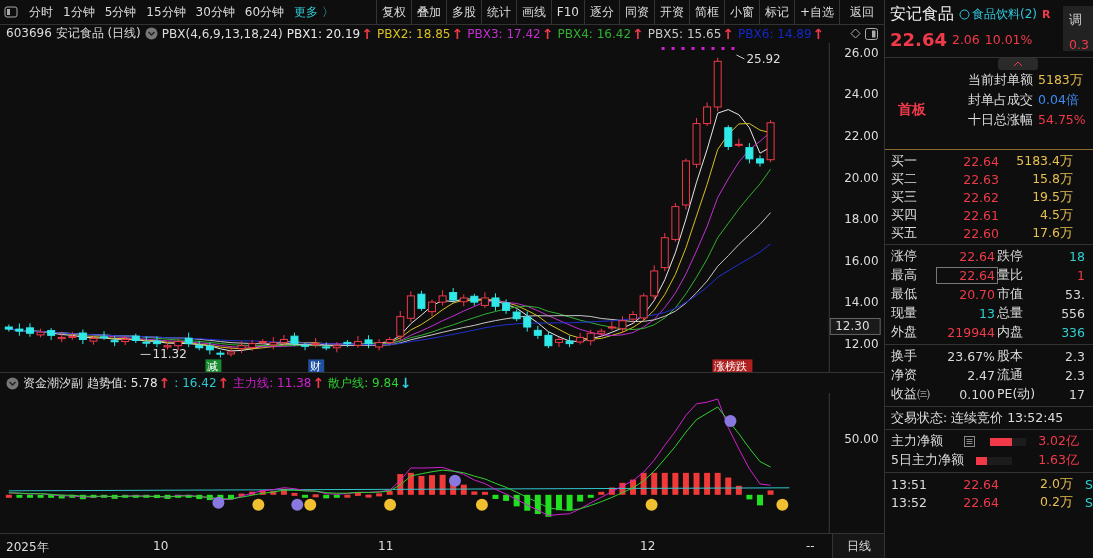 The height and width of the screenshot is (558, 1093). What do you see at coordinates (79, 12) in the screenshot?
I see `period-tab: 1分钟` at bounding box center [79, 12].